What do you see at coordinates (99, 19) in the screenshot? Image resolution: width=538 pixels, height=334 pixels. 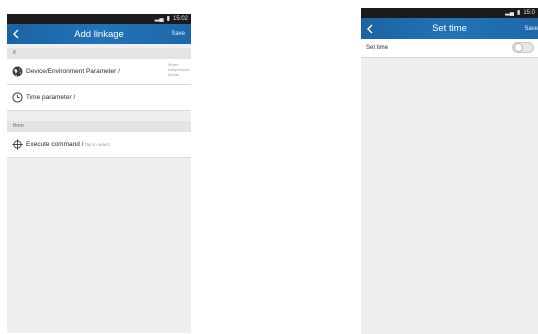 I see `status-bar: ▂▄ ▮ 15:02` at bounding box center [99, 19].